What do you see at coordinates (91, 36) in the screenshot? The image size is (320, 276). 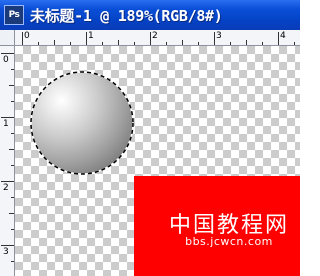 I see `ruler-top-label-1: 1` at bounding box center [91, 36].